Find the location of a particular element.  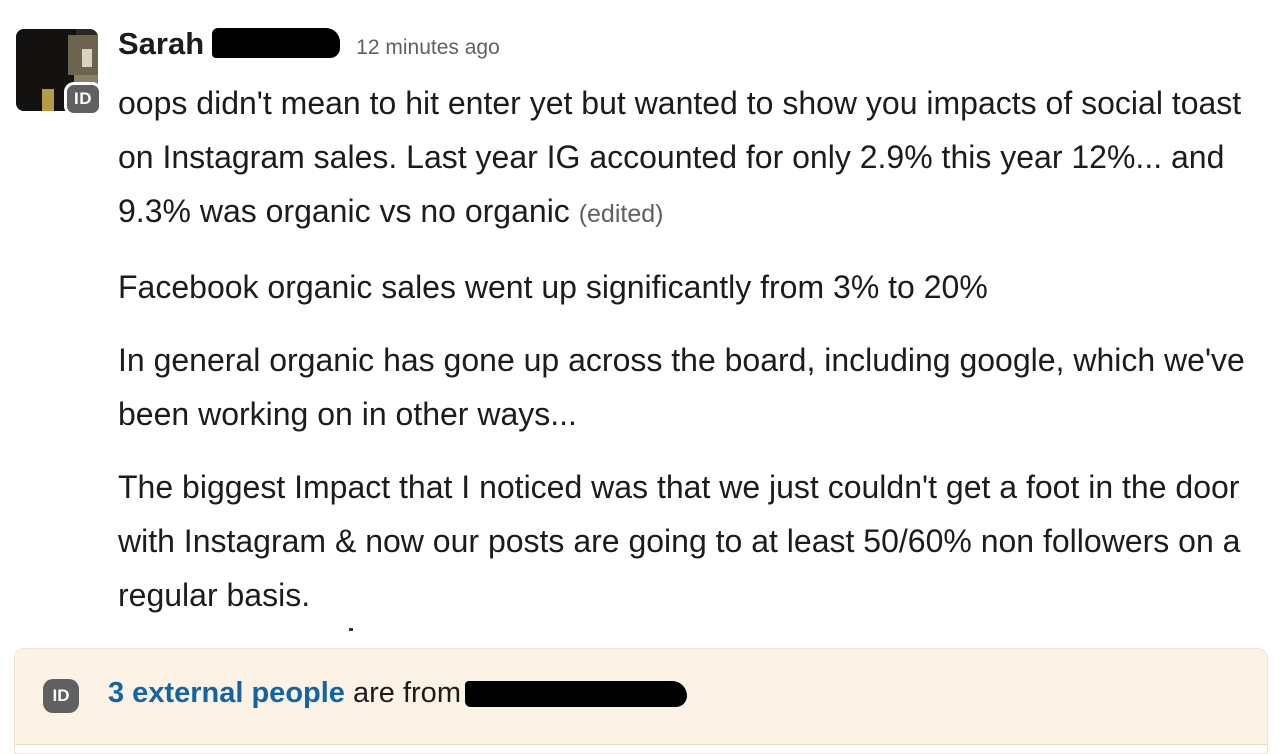

notice-rest-text: are from is located at coordinates (407, 693).